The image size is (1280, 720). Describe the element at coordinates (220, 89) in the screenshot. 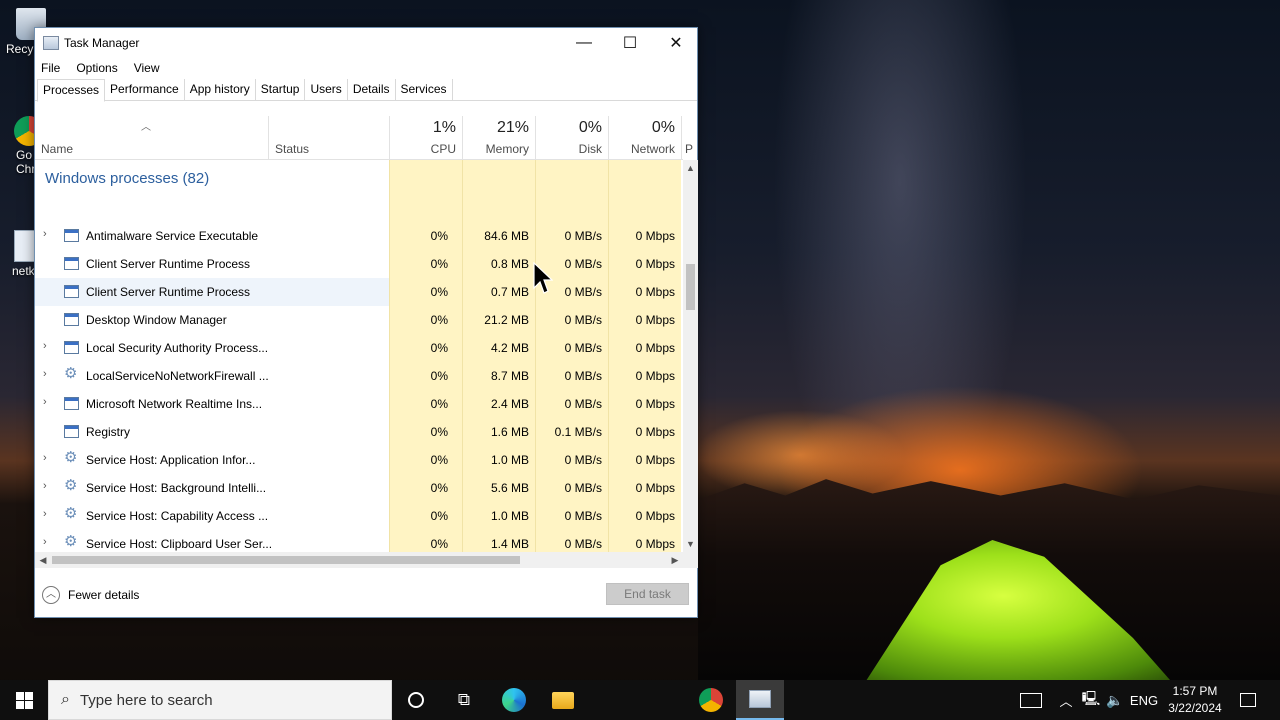

I see `tab-app-history: App history` at that location.